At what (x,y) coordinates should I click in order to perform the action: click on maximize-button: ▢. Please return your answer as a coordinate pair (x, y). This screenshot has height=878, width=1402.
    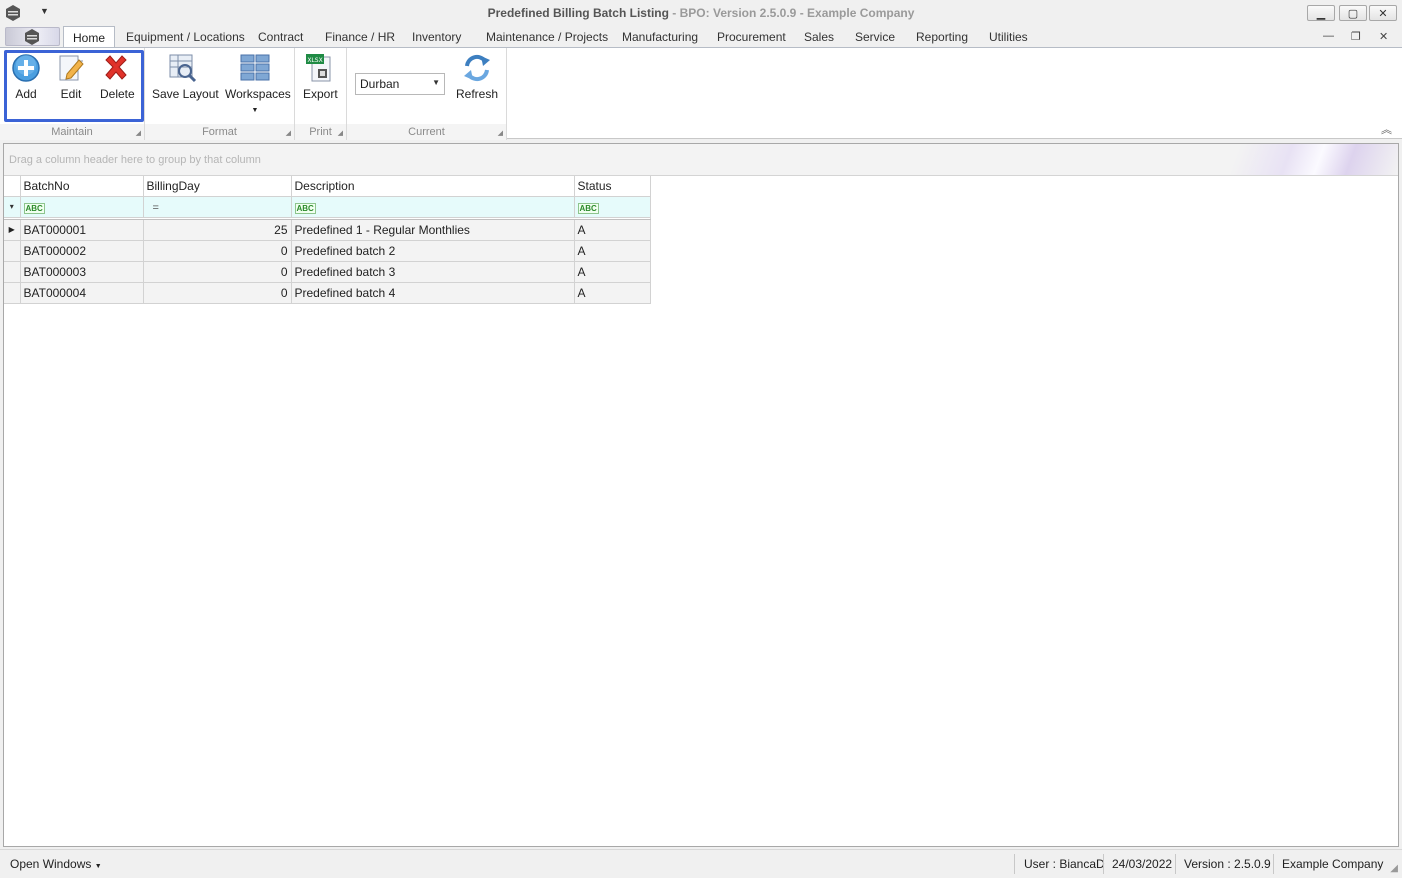
    Looking at the image, I should click on (1353, 13).